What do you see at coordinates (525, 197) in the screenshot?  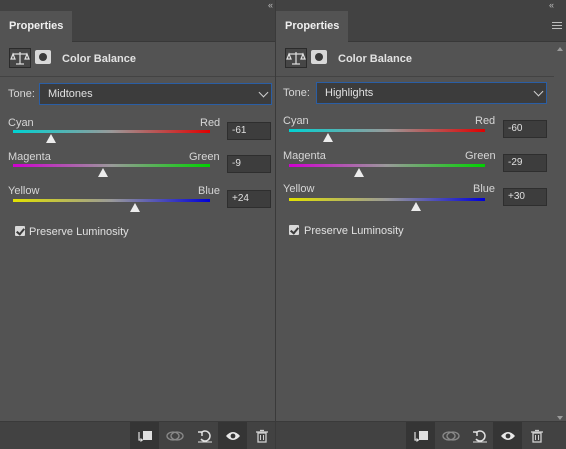 I see `slider-yellow-blue-value: +30` at bounding box center [525, 197].